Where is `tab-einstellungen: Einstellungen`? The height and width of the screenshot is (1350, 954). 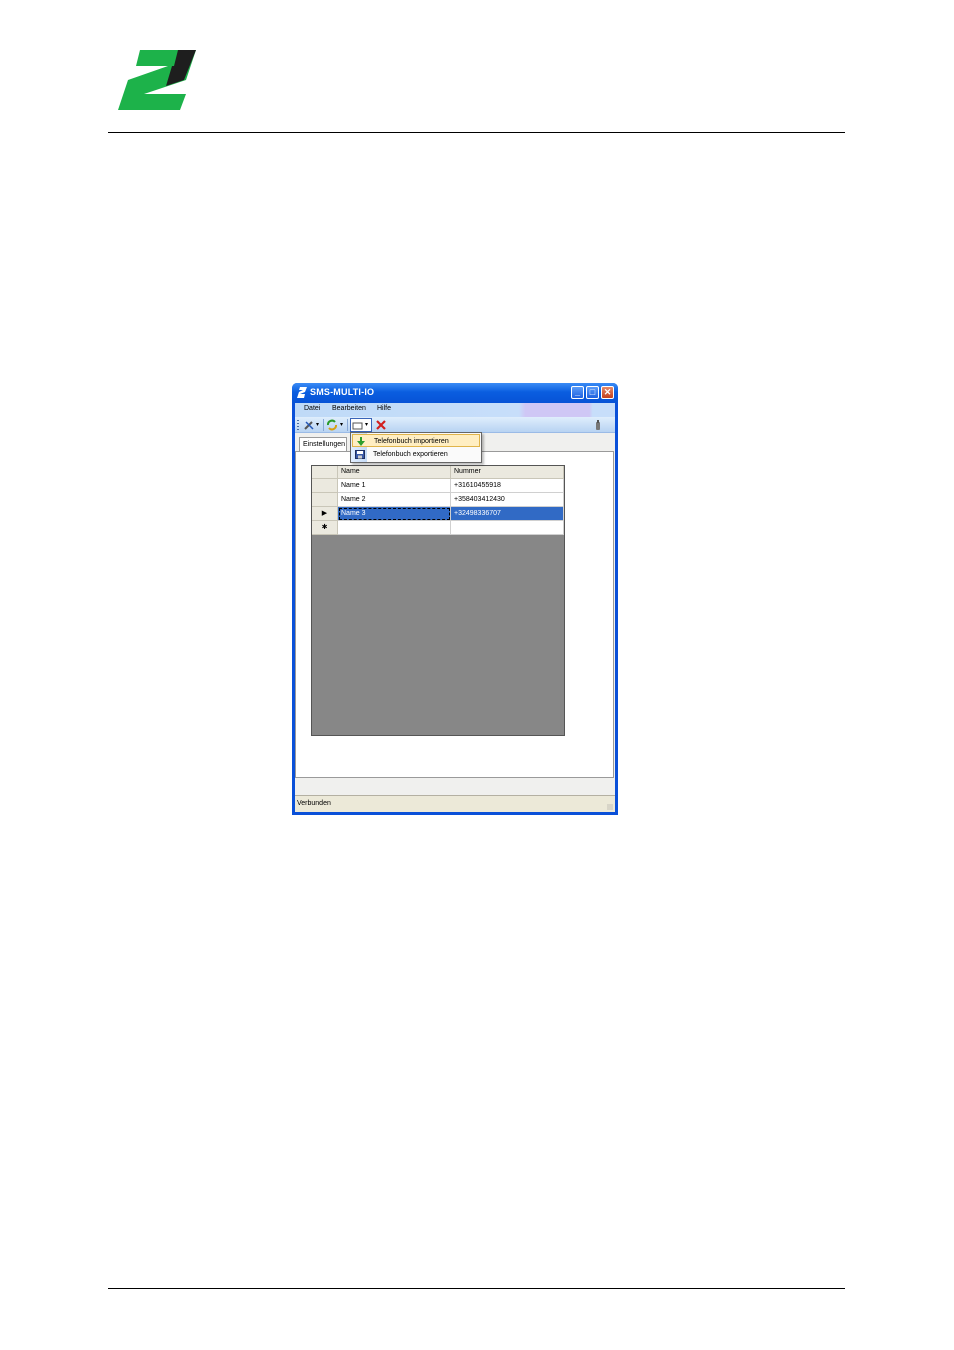 tab-einstellungen: Einstellungen is located at coordinates (323, 444).